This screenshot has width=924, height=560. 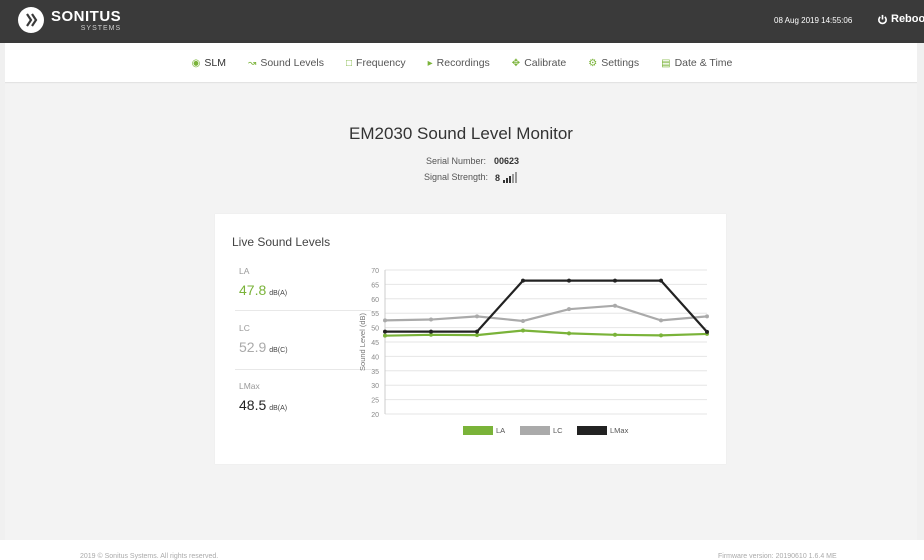 What do you see at coordinates (375, 401) in the screenshot?
I see `y-tick-label: 25` at bounding box center [375, 401].